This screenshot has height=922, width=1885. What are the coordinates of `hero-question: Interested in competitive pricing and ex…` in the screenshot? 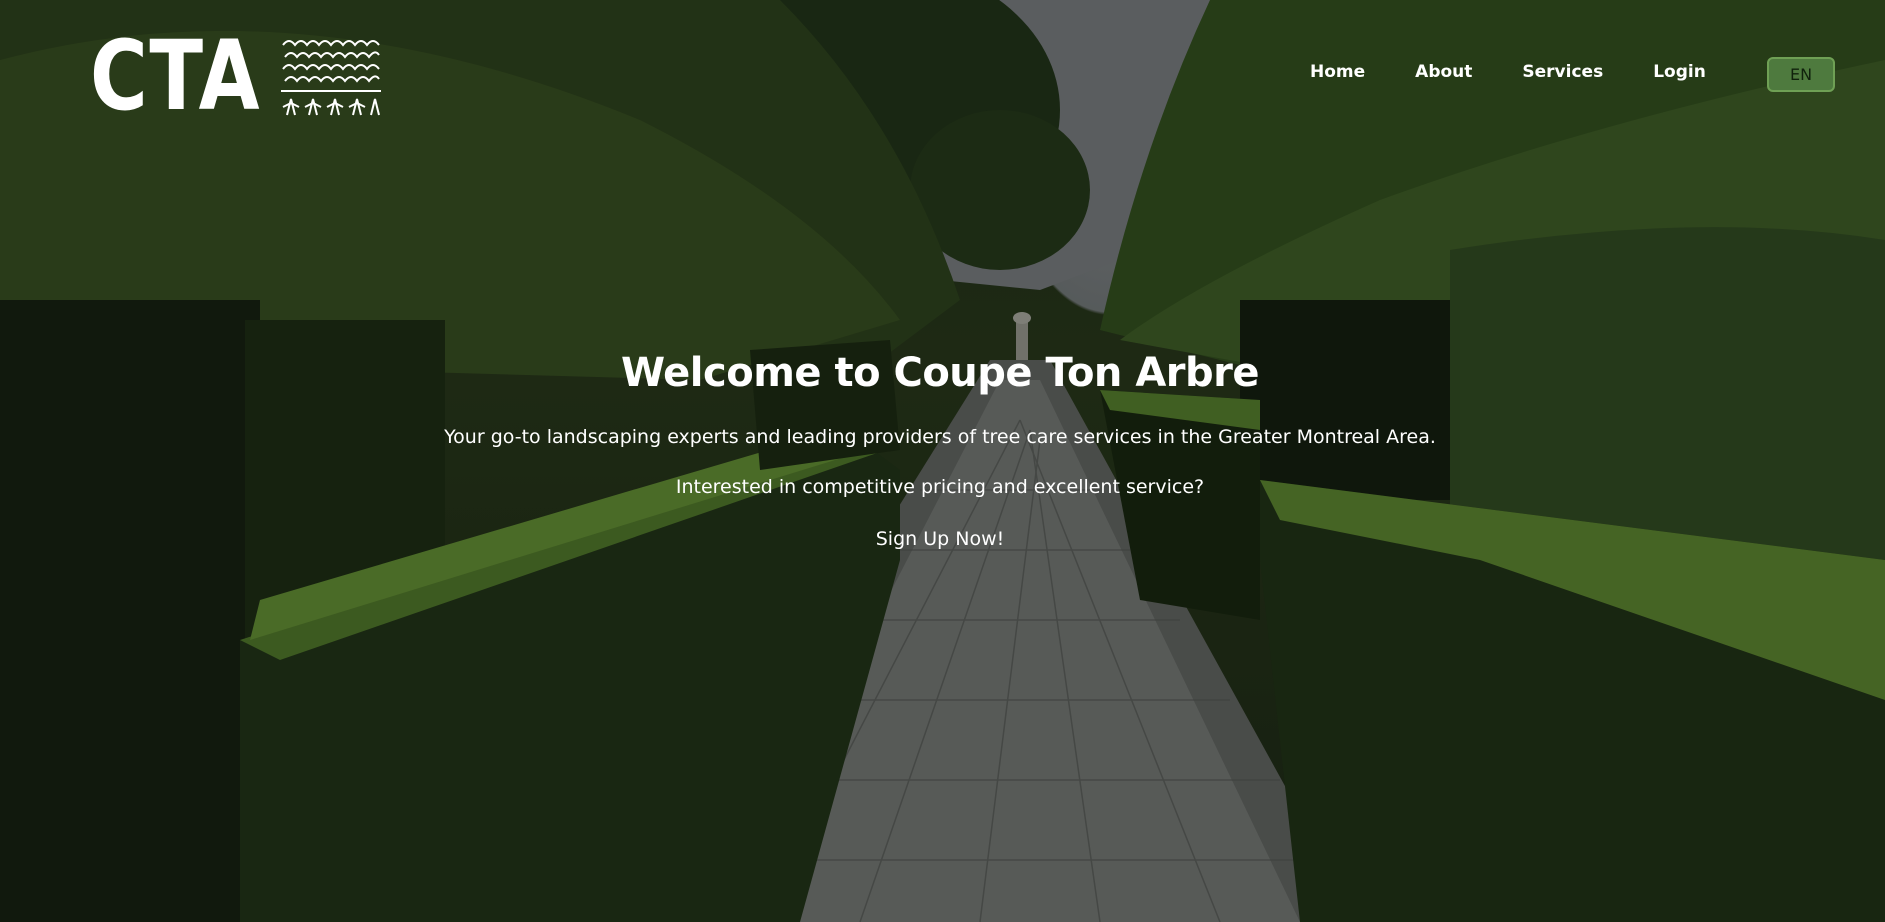 It's located at (940, 487).